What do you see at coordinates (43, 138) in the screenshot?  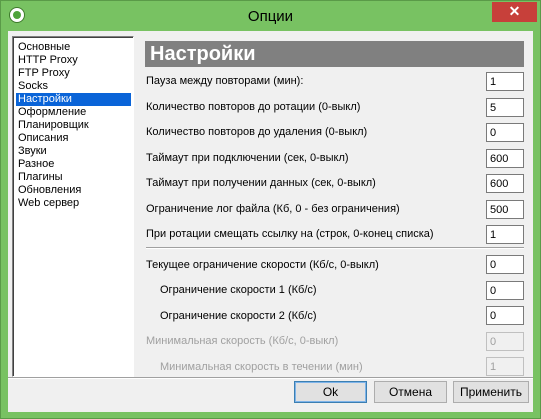 I see `nav-item-descriptions: Описания` at bounding box center [43, 138].